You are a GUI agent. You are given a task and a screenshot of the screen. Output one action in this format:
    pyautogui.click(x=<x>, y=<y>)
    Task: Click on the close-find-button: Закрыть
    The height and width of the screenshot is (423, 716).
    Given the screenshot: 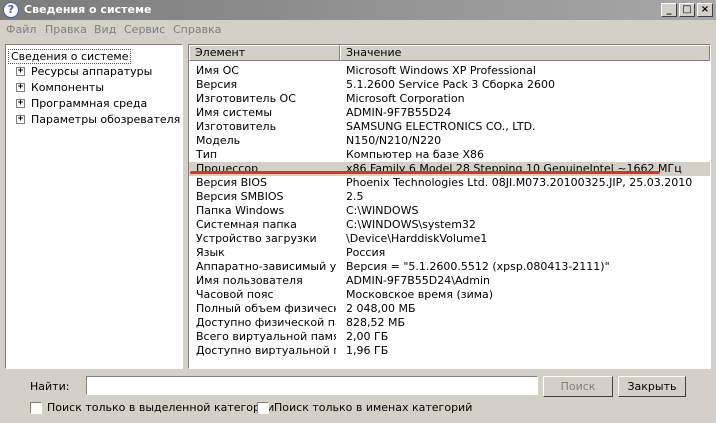 What is the action you would take?
    pyautogui.click(x=652, y=386)
    